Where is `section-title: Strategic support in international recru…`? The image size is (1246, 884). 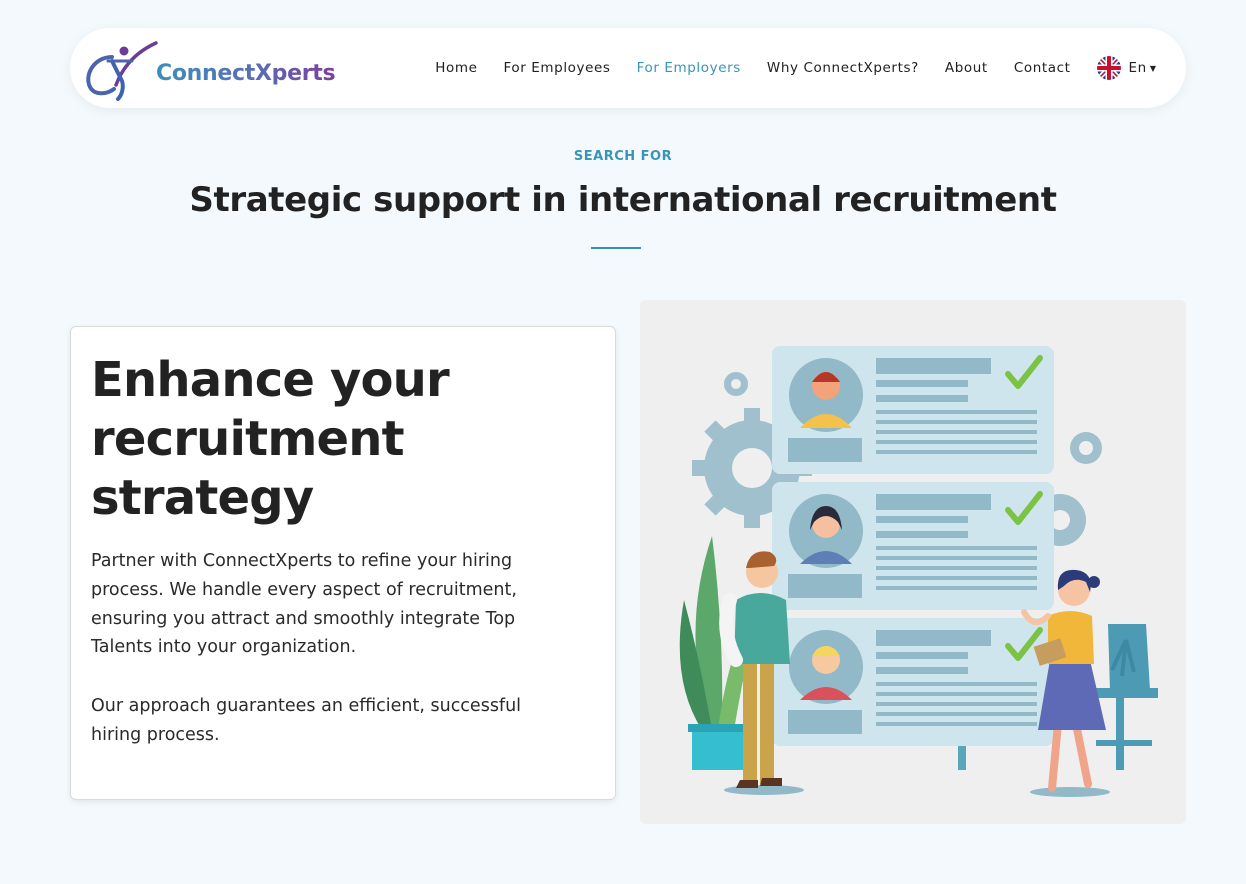
section-title: Strategic support in international recru… is located at coordinates (623, 200).